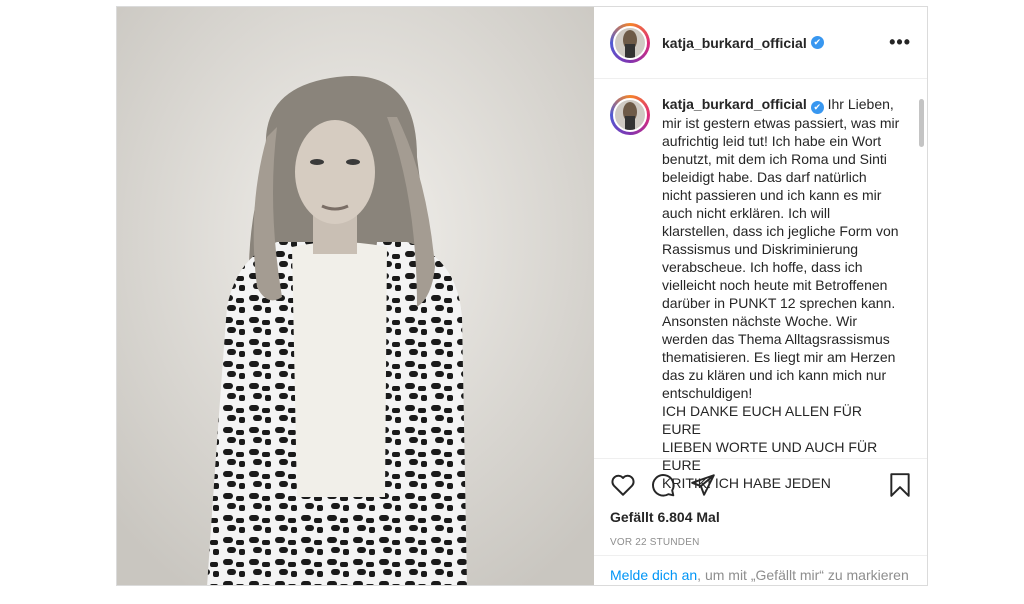  I want to click on caption-line: Ihr Lieben,, so click(860, 104).